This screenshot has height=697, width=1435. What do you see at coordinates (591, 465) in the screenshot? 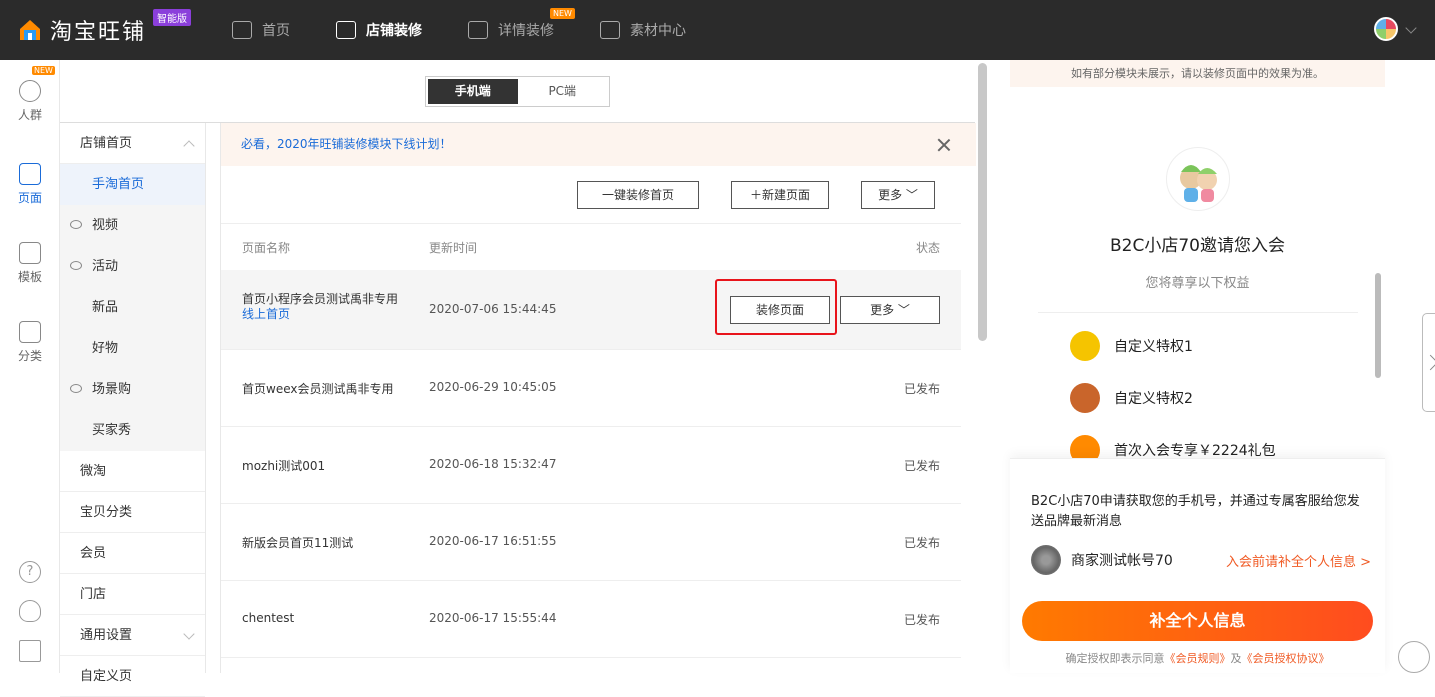
I see `table-row: mozhi测试001 2020-06-18 15:32:47 已发布` at bounding box center [591, 465].